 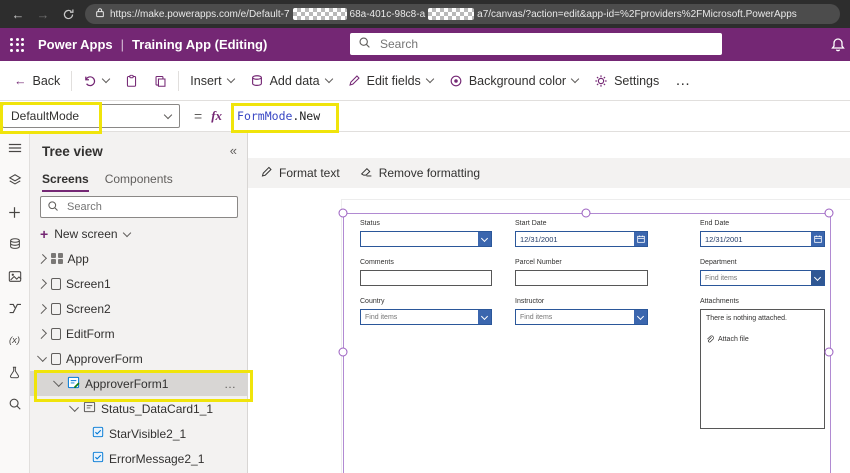 I want to click on context-toolbar: Format text Remove formatting, so click(x=549, y=173).